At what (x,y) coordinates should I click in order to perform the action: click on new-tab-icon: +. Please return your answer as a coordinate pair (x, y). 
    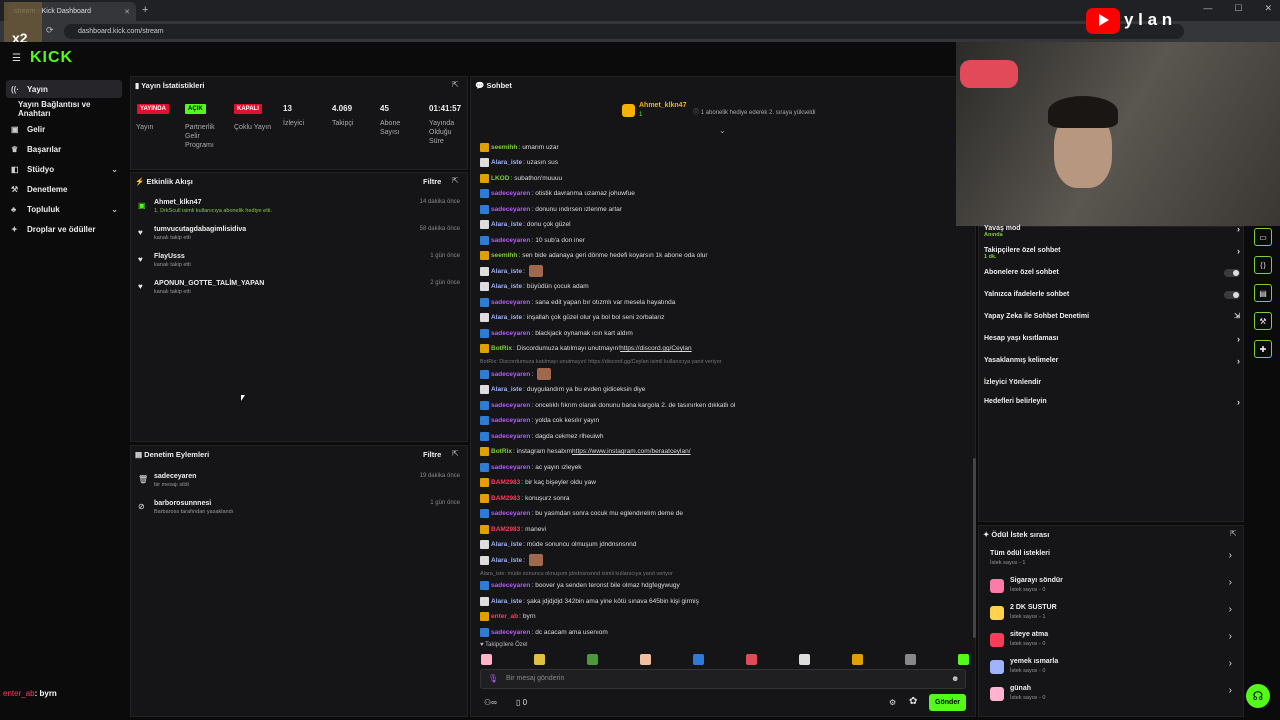
    Looking at the image, I should click on (145, 10).